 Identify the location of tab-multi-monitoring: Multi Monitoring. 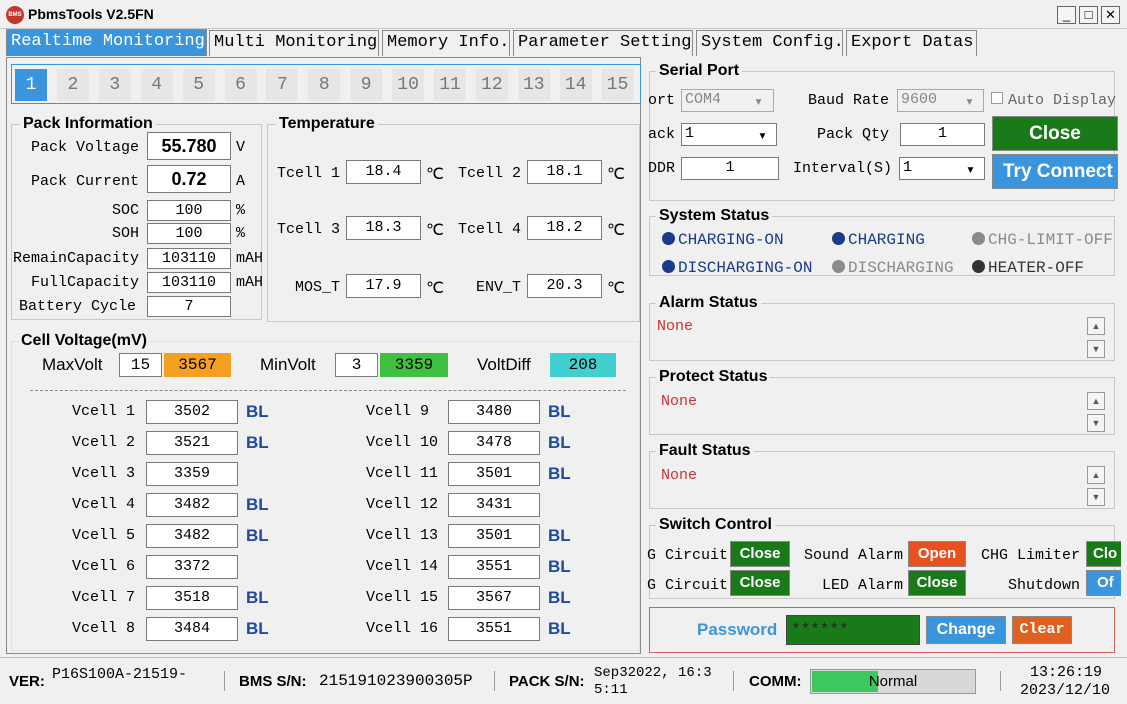
(294, 43).